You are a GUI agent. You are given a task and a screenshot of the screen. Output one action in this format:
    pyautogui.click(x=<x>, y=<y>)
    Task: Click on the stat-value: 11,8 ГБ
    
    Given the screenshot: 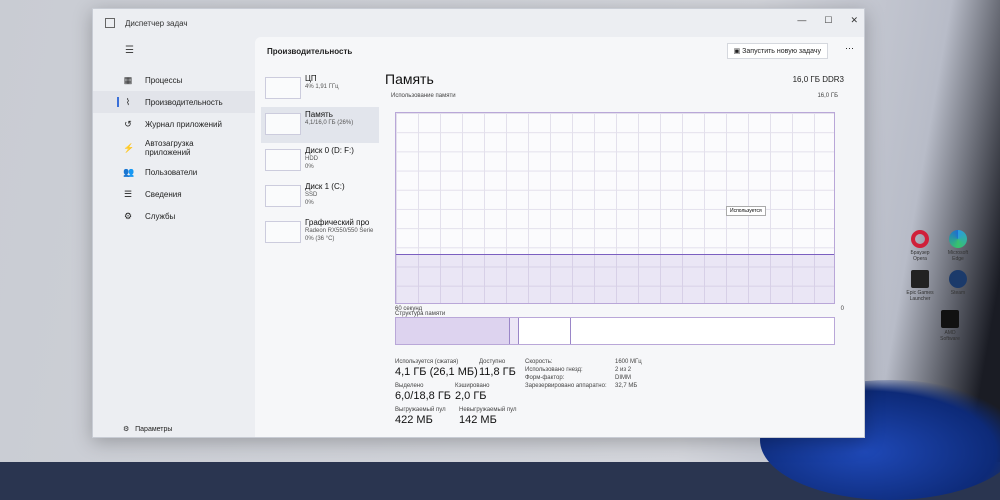 What is the action you would take?
    pyautogui.click(x=497, y=372)
    